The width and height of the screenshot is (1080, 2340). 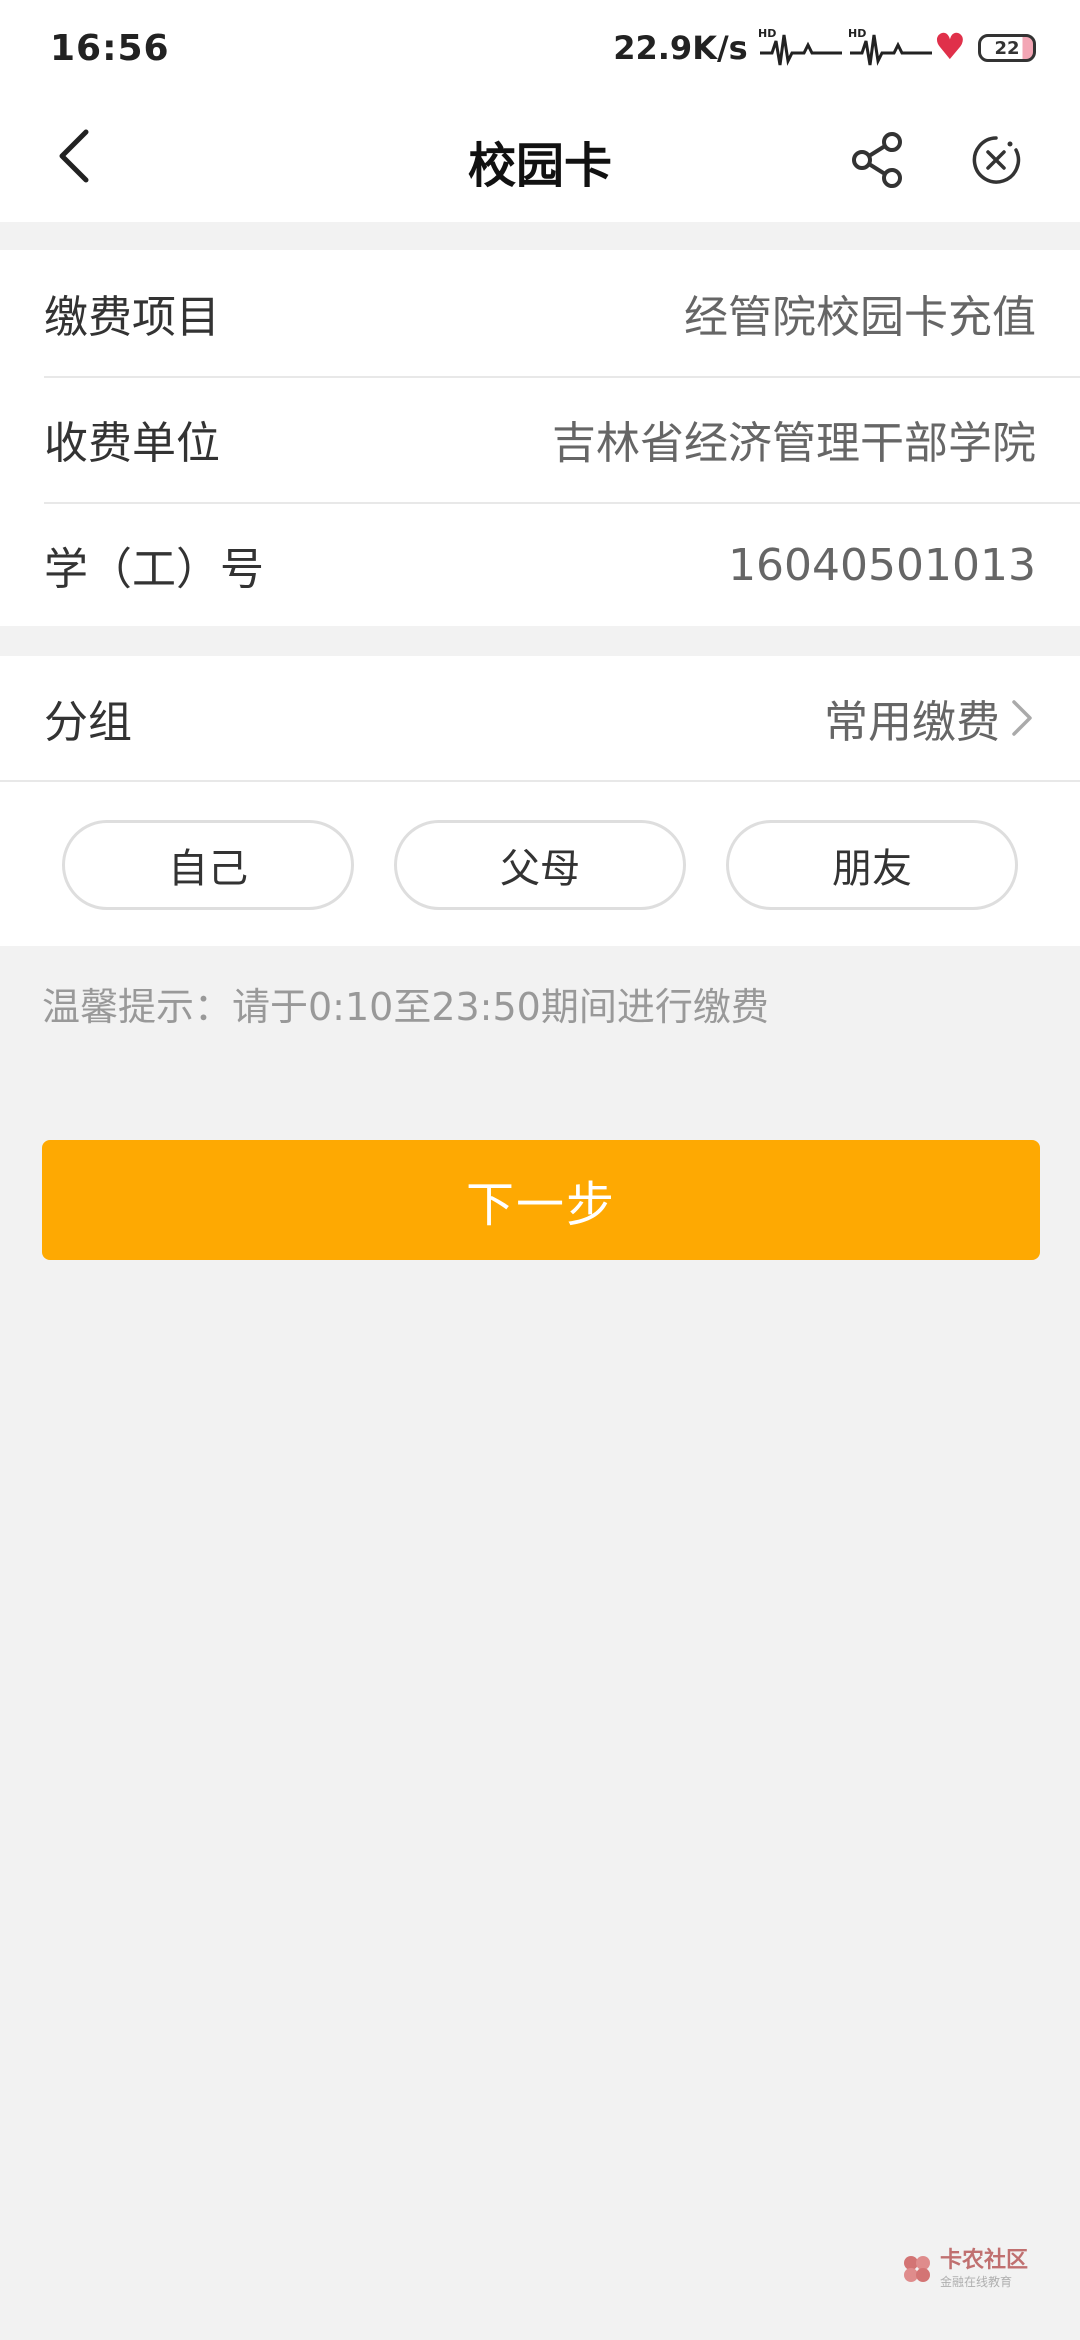 I want to click on watermark-title: 卡农社区, so click(x=984, y=2260).